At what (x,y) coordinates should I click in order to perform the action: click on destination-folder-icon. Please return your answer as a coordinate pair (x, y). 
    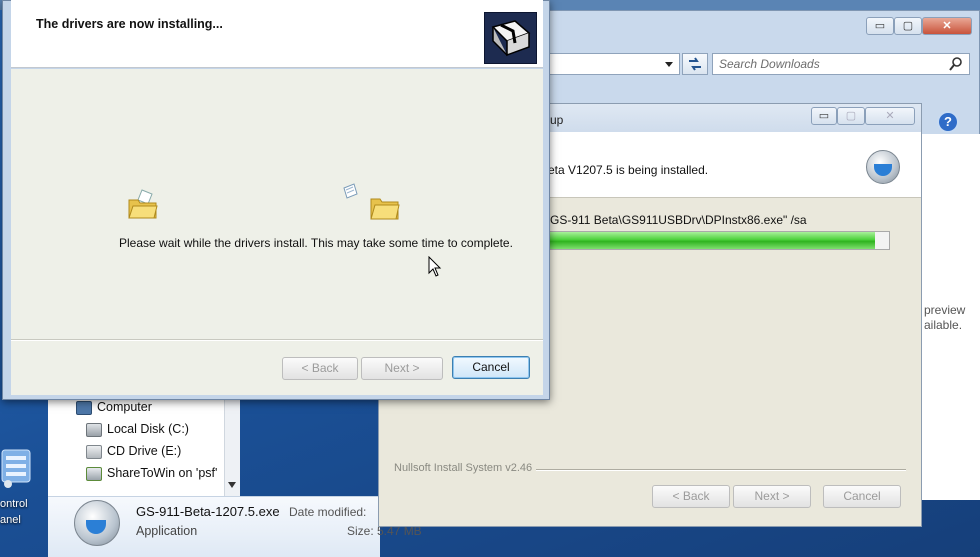
    Looking at the image, I should click on (385, 206).